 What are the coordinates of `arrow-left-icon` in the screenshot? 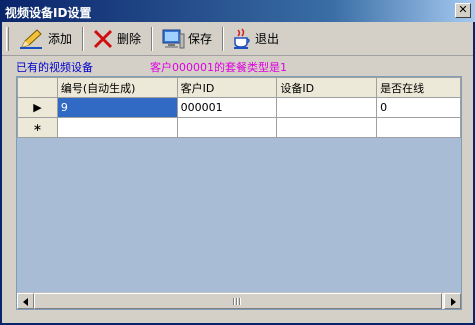 It's located at (25, 302).